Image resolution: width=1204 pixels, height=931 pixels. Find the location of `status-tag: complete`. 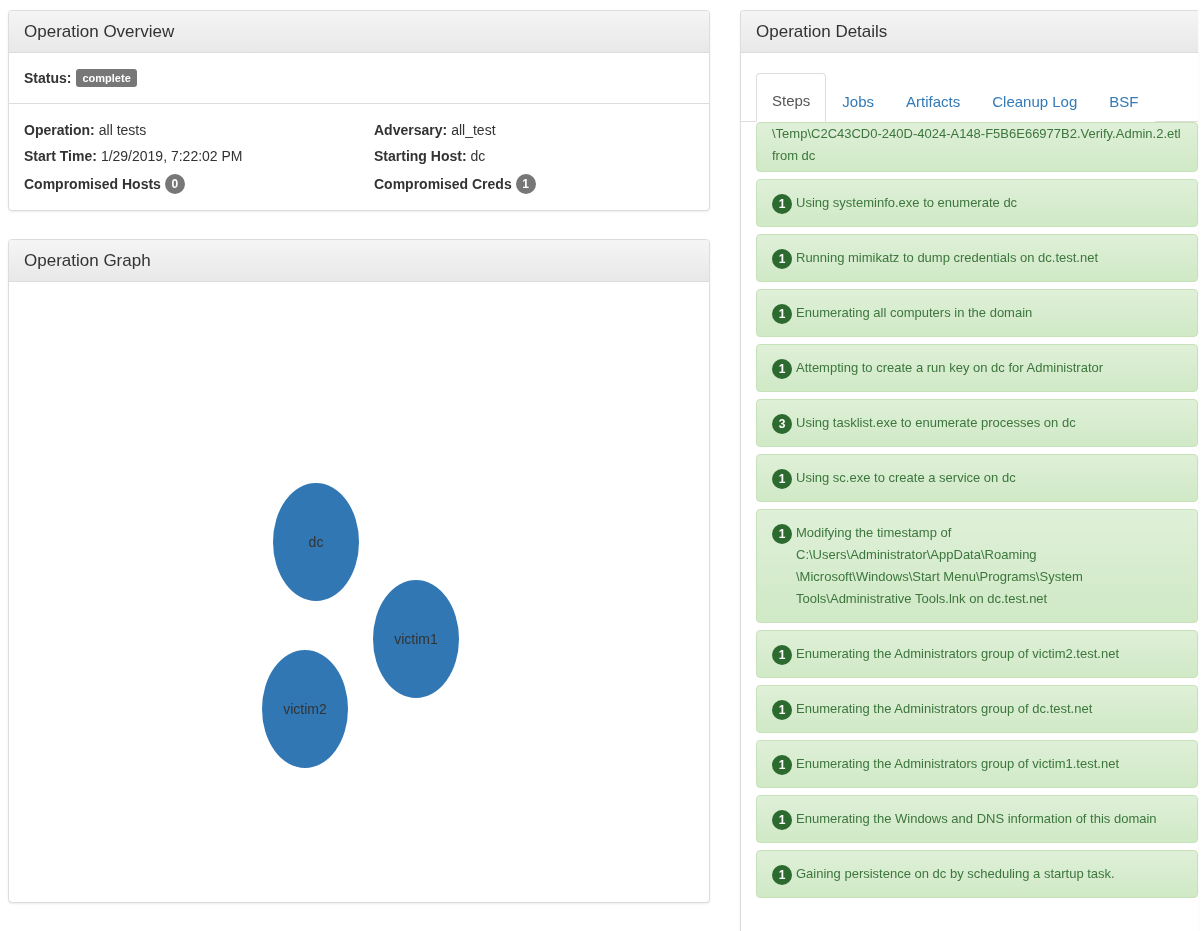

status-tag: complete is located at coordinates (106, 78).